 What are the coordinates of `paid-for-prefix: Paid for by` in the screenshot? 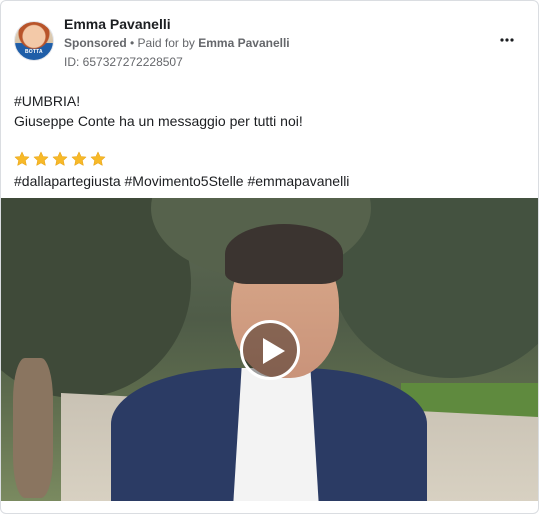 It's located at (168, 43).